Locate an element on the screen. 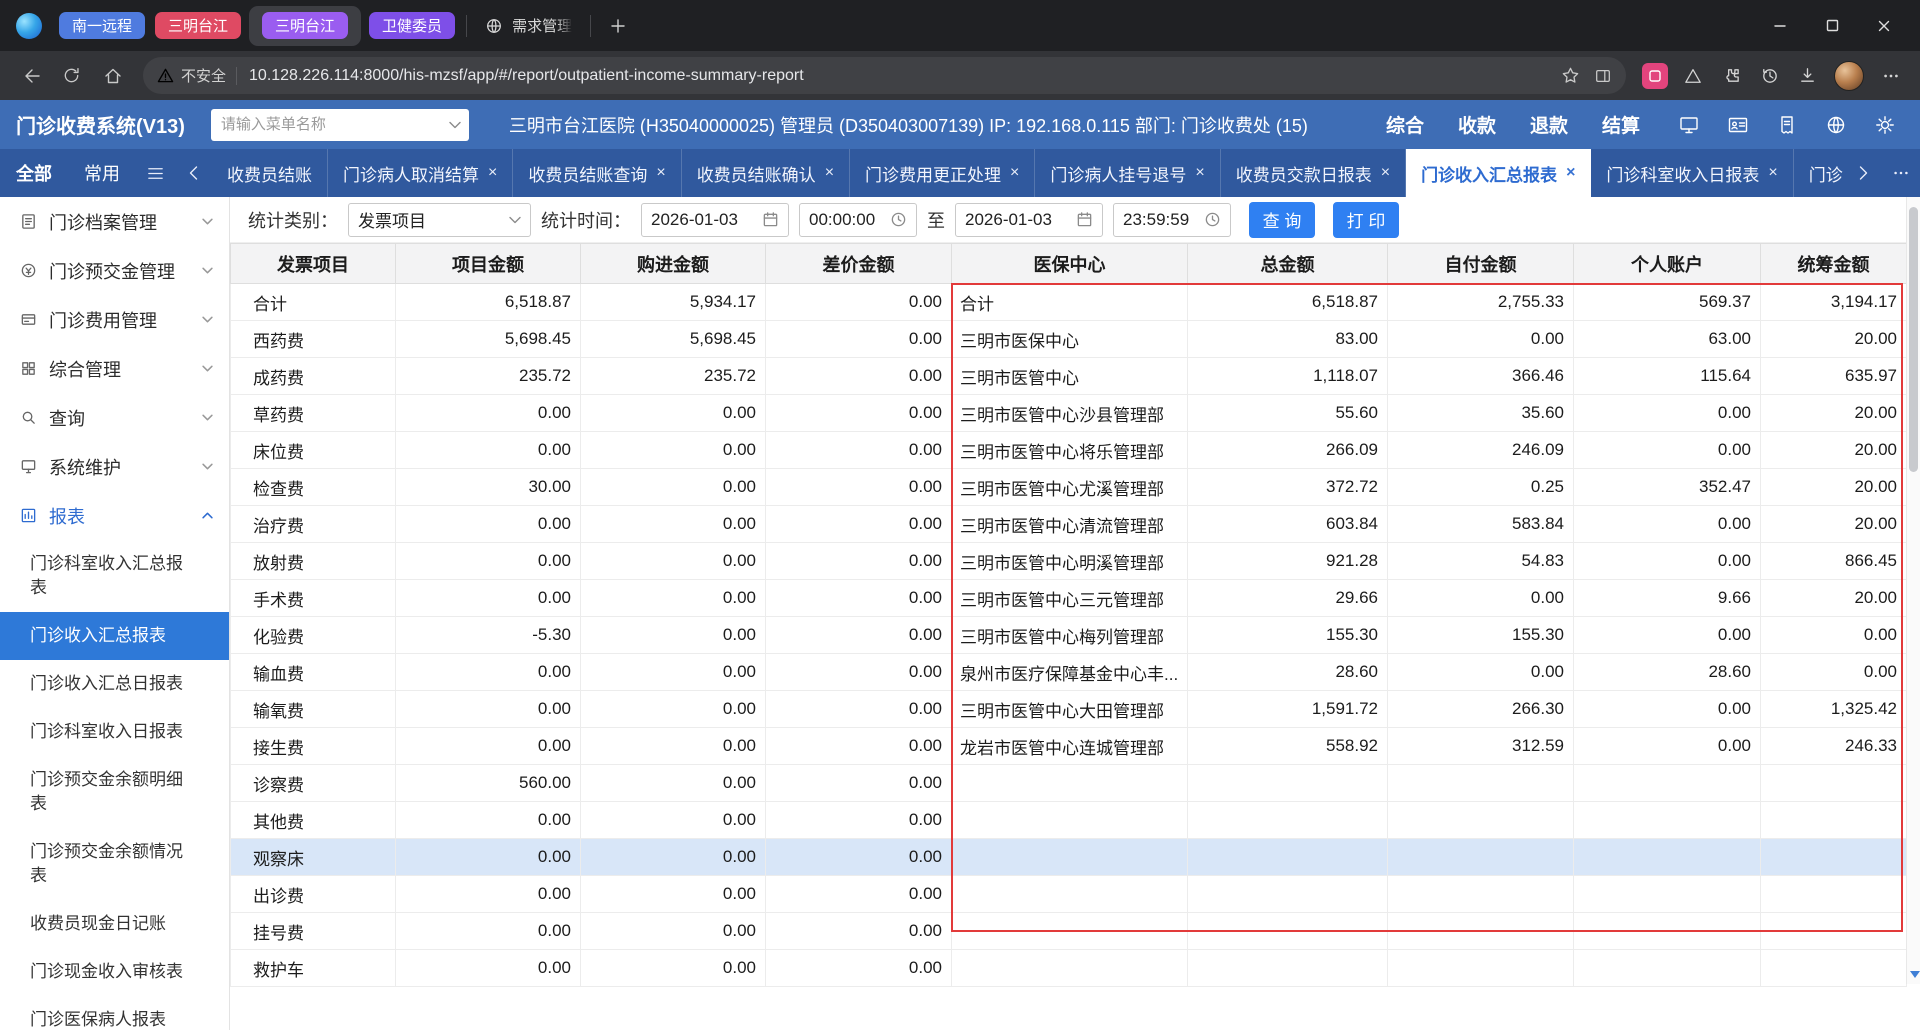  sidebar-item: 门诊收入汇总日报表 is located at coordinates (114, 684).